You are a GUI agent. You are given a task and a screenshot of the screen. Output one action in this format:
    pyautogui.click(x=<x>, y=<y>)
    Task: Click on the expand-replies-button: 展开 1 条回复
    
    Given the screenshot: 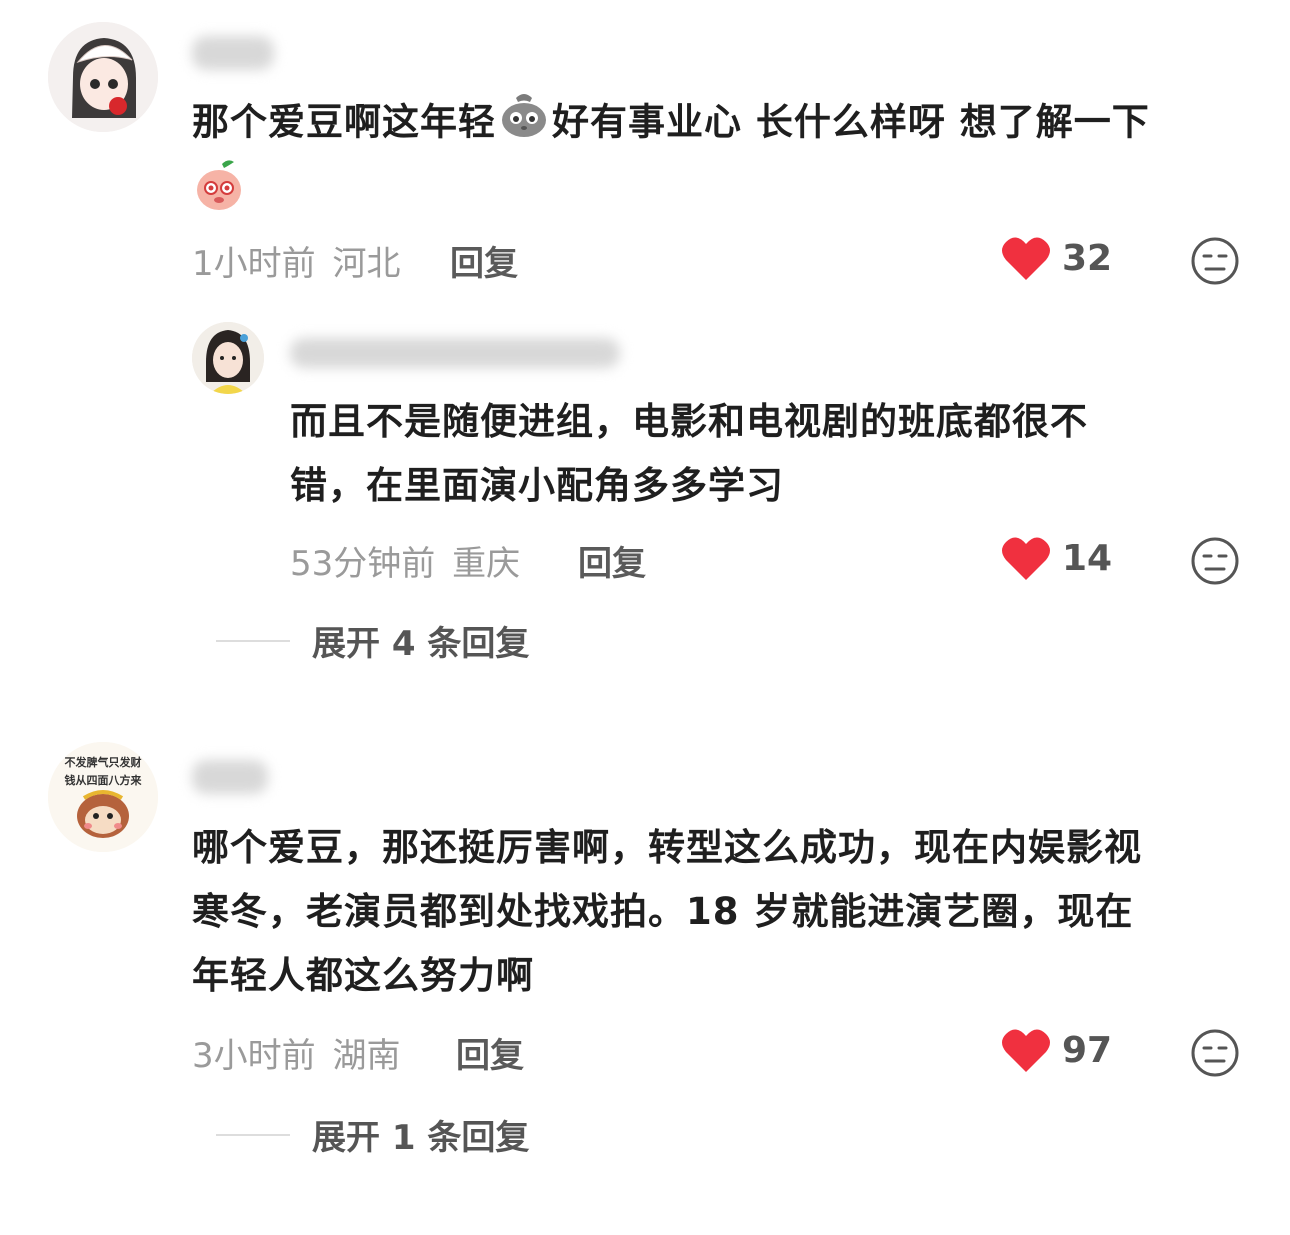 What is the action you would take?
    pyautogui.click(x=372, y=1134)
    